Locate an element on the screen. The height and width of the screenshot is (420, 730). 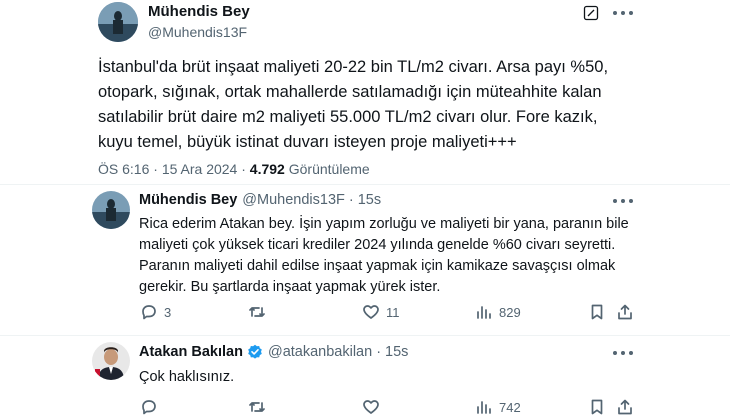
reply-actions: 3 11 829 is located at coordinates (365, 312).